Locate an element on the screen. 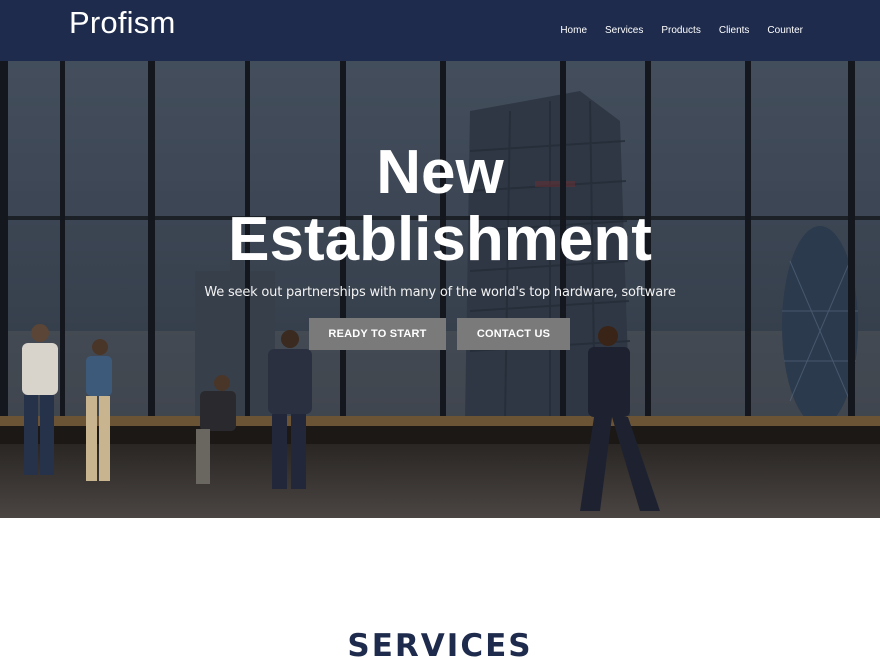 The image size is (880, 660). nav-menu: Home Services Products Clients Counter is located at coordinates (672, 31).